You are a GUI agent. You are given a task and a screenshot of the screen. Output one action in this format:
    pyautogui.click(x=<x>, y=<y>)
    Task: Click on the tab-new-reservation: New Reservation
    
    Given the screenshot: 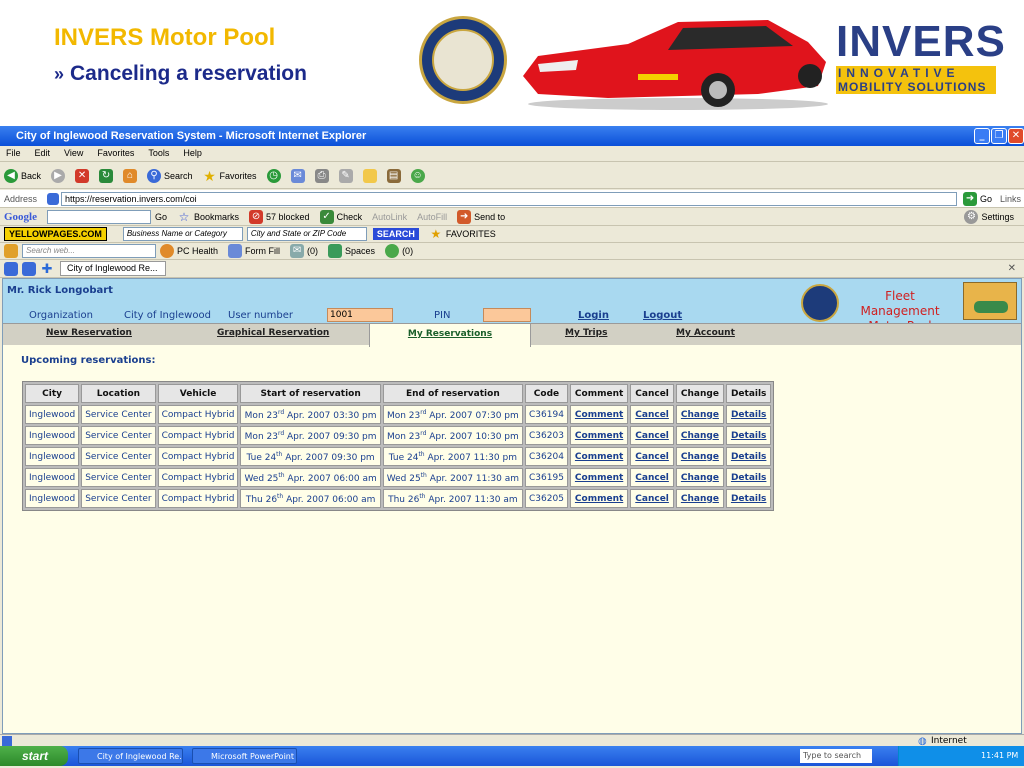 What is the action you would take?
    pyautogui.click(x=89, y=333)
    